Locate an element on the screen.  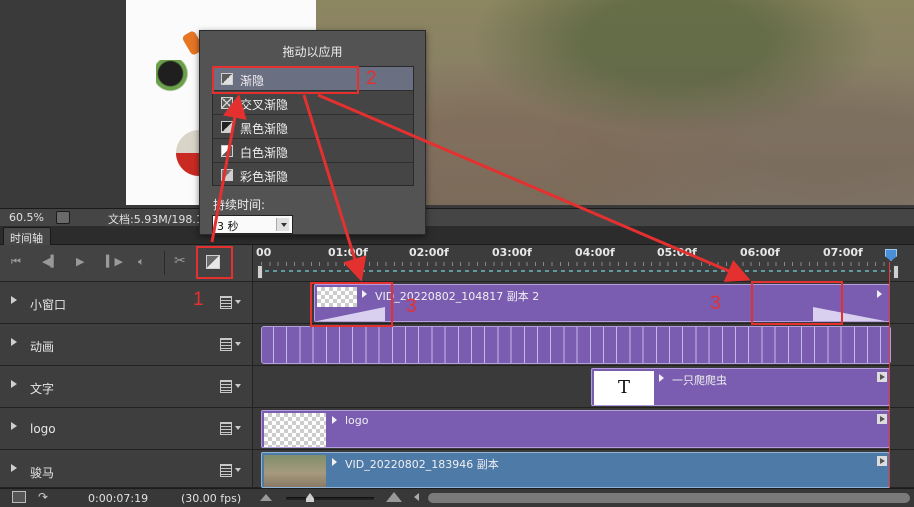
transition-popup: 拖动以应用 渐隐 交叉渐隐 黑色渐隐 白色渐隐 彩色渐隐 持续时间: 3 秒 is located at coordinates (312, 132).